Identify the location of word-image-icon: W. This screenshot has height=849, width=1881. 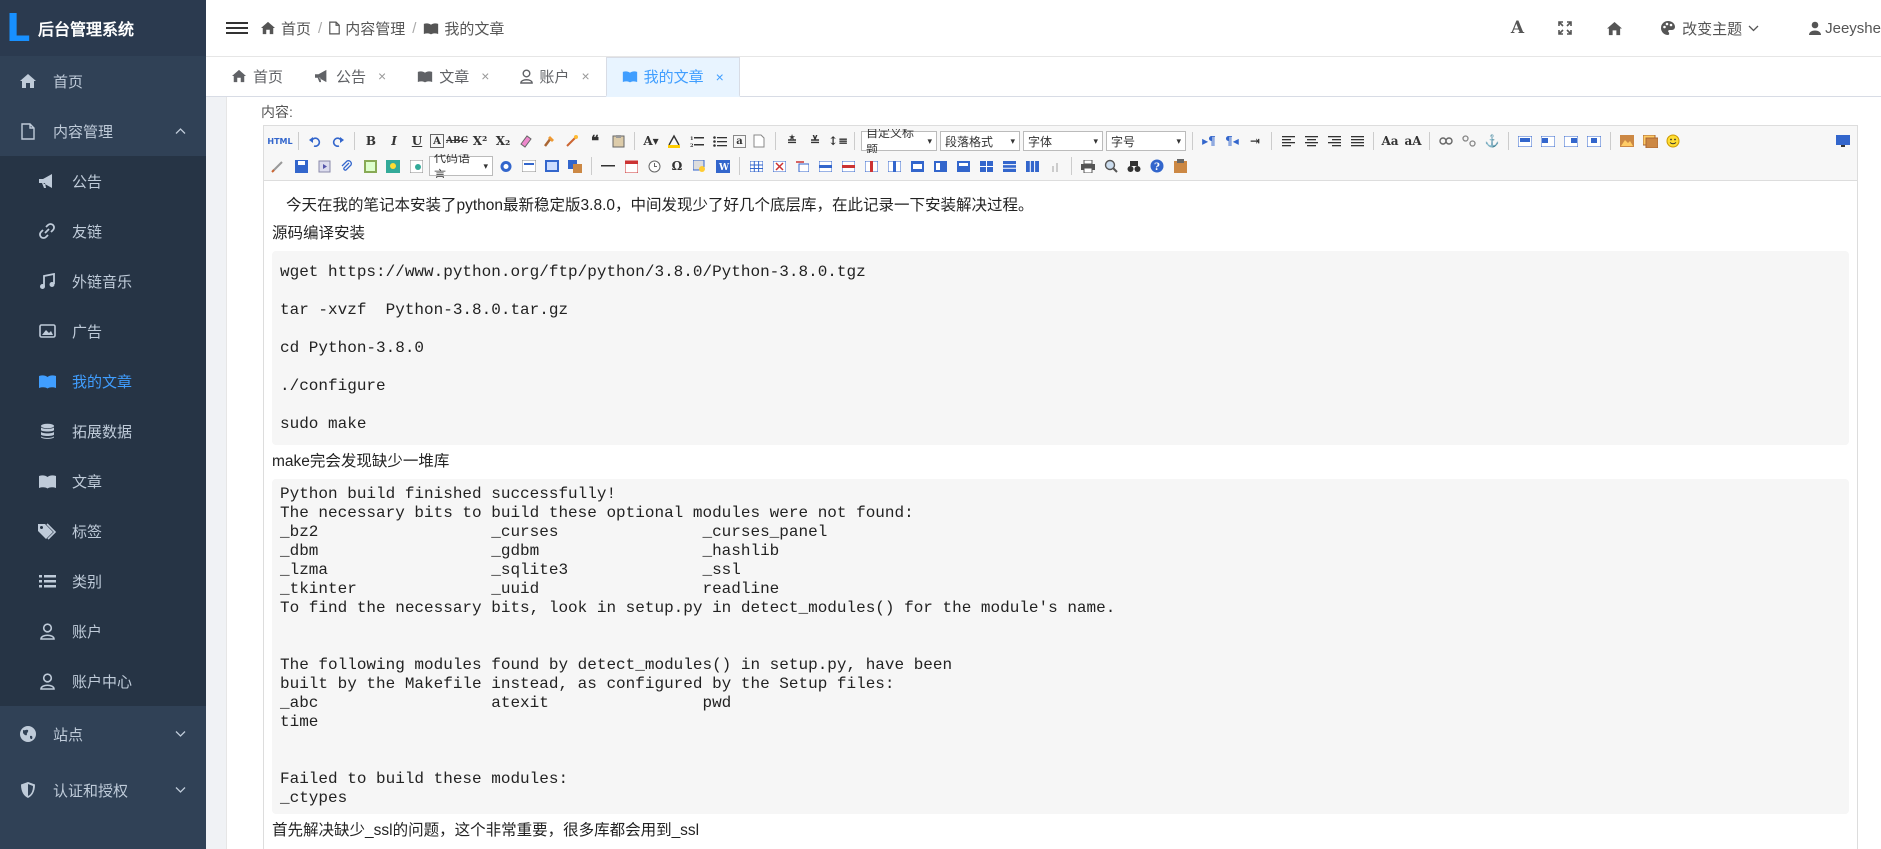
(723, 166).